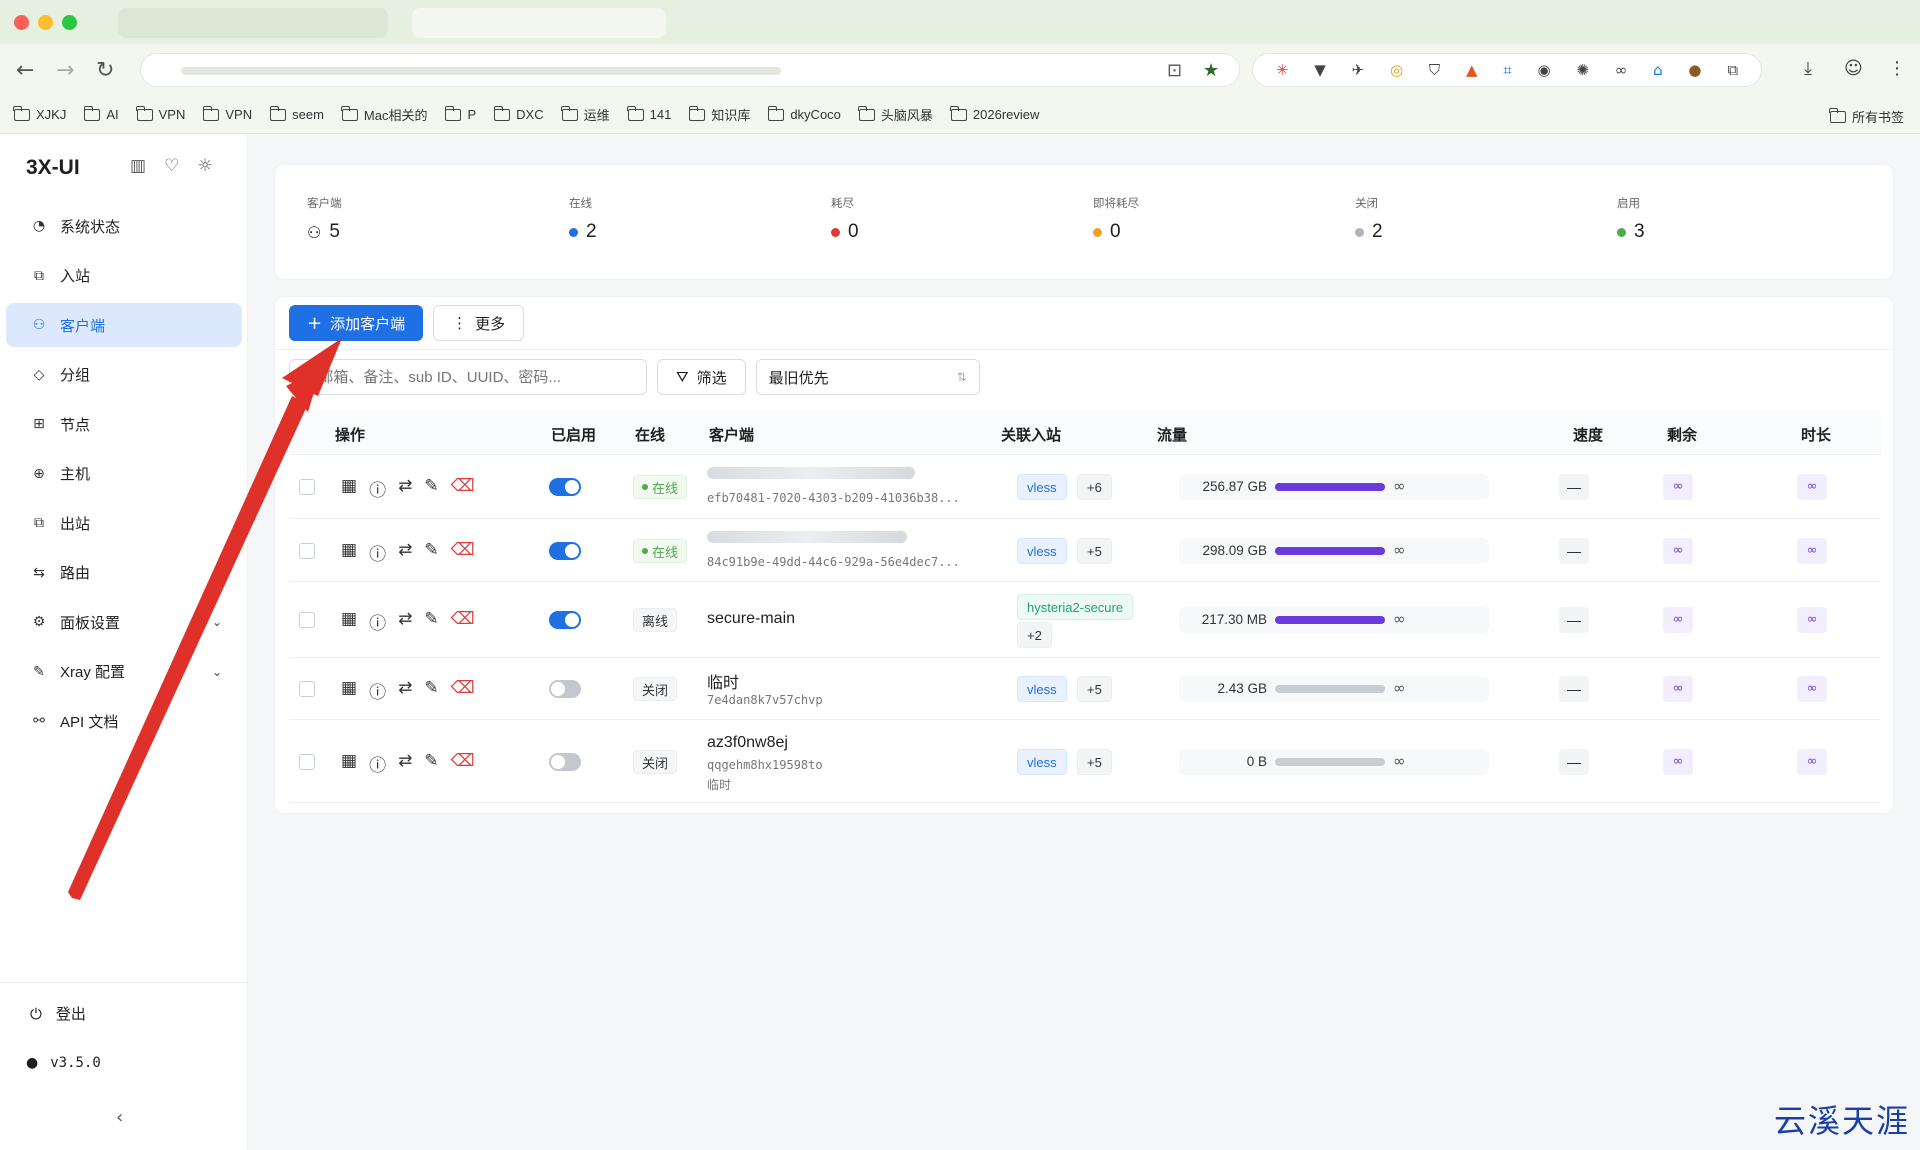  What do you see at coordinates (204, 166) in the screenshot?
I see `theme-sun-icon: ☼` at bounding box center [204, 166].